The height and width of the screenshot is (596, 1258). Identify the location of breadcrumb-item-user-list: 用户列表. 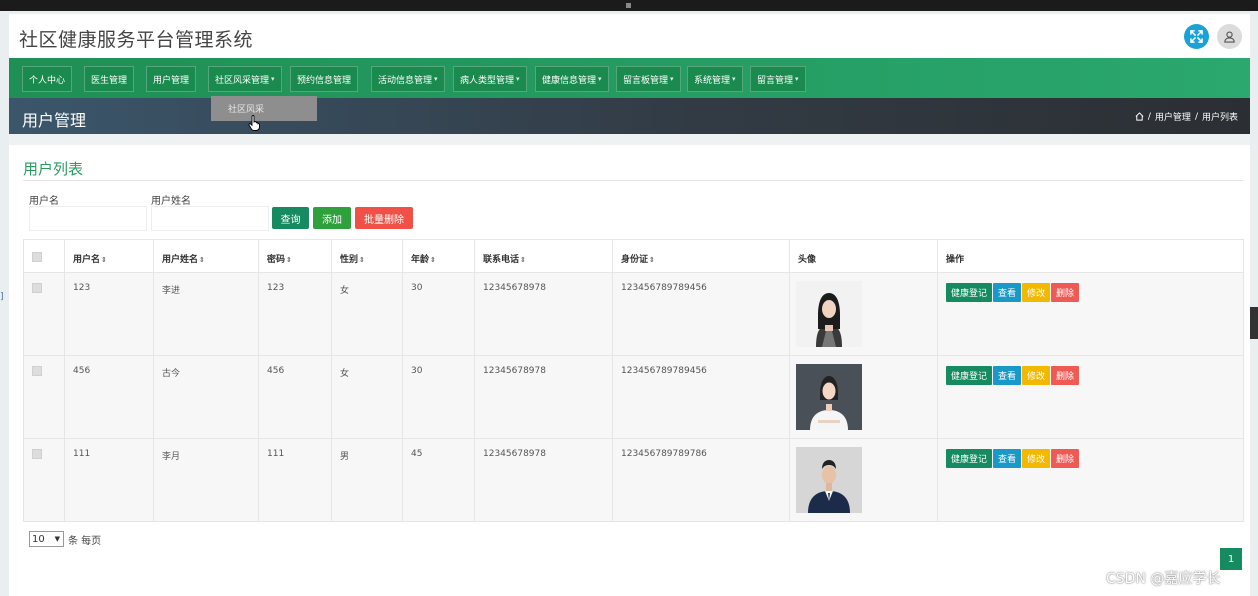
(1219, 118).